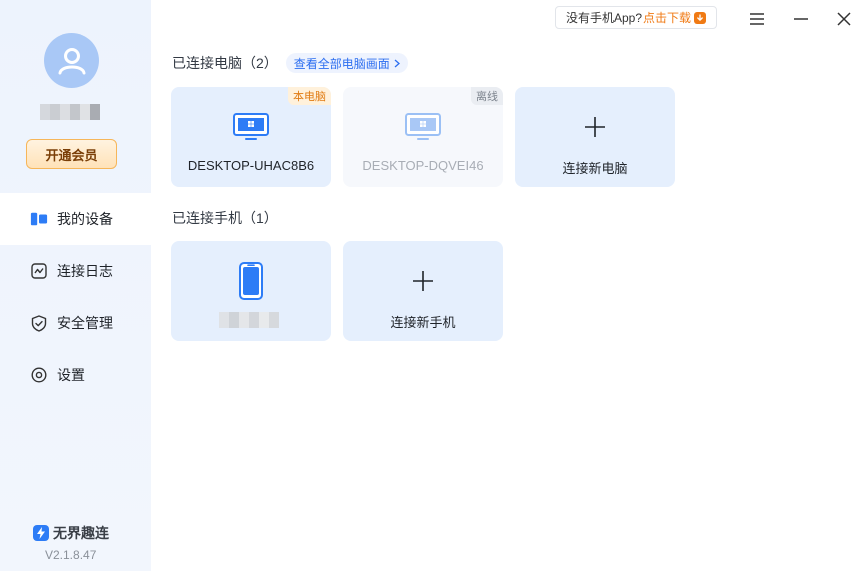  I want to click on banner-text: 没有手机App?, so click(604, 18).